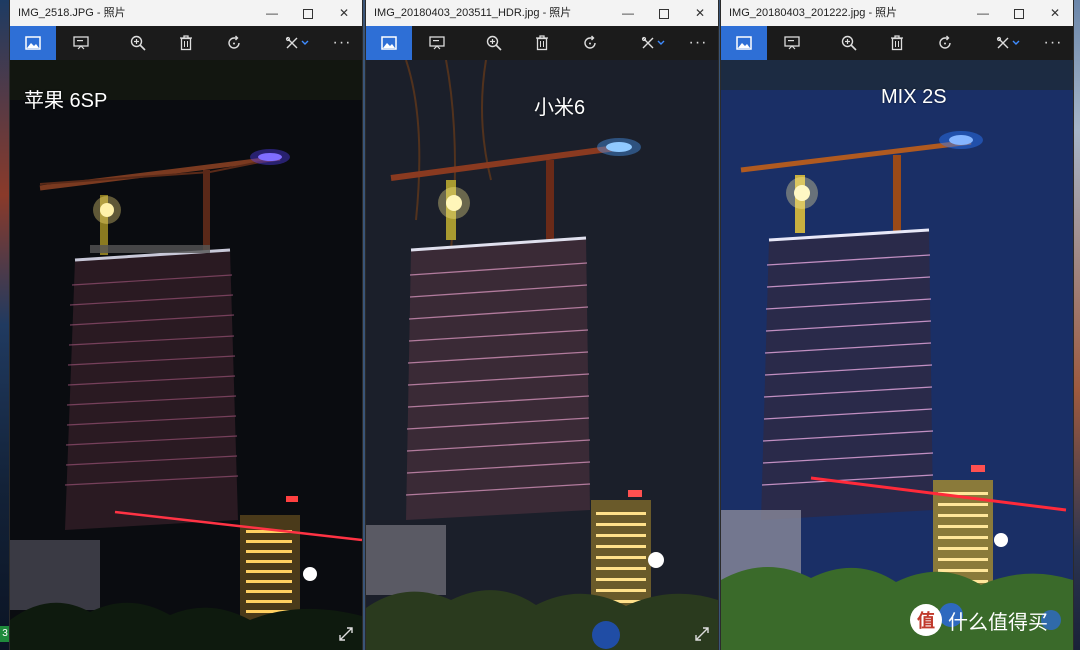 This screenshot has width=1080, height=650. I want to click on photo-caption: 小米6, so click(560, 108).